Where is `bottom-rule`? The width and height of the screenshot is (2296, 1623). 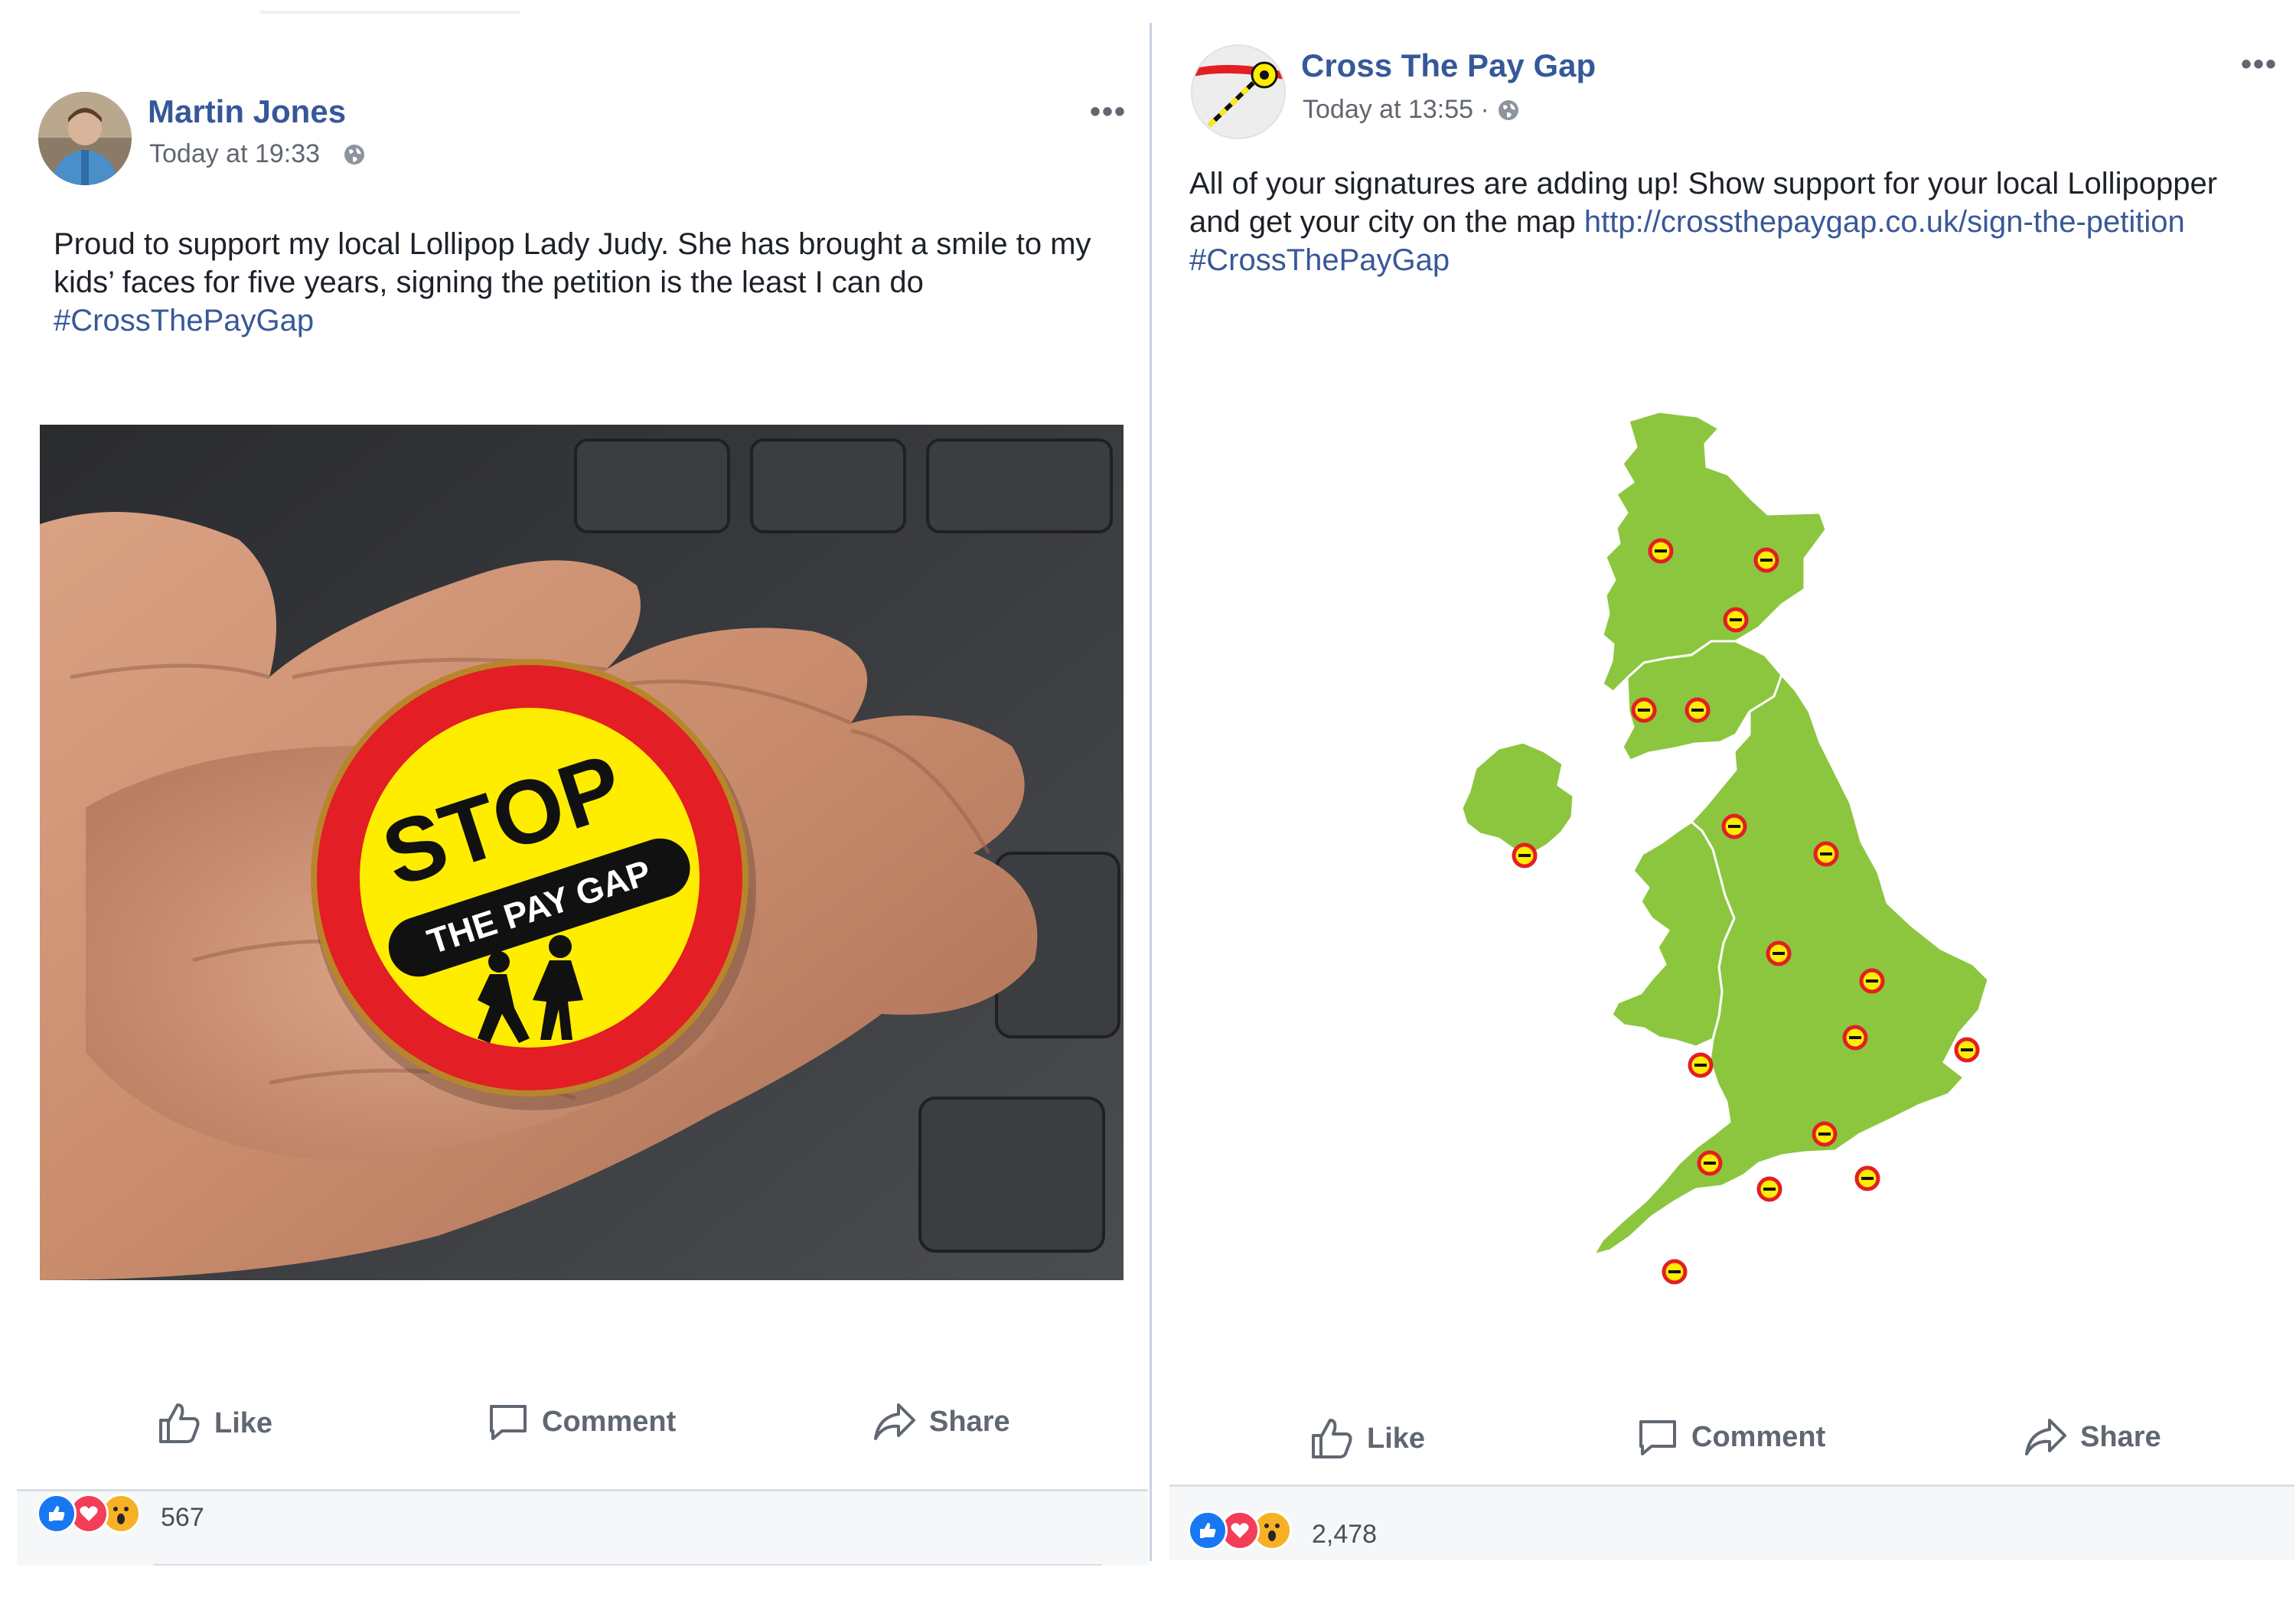
bottom-rule is located at coordinates (627, 1565).